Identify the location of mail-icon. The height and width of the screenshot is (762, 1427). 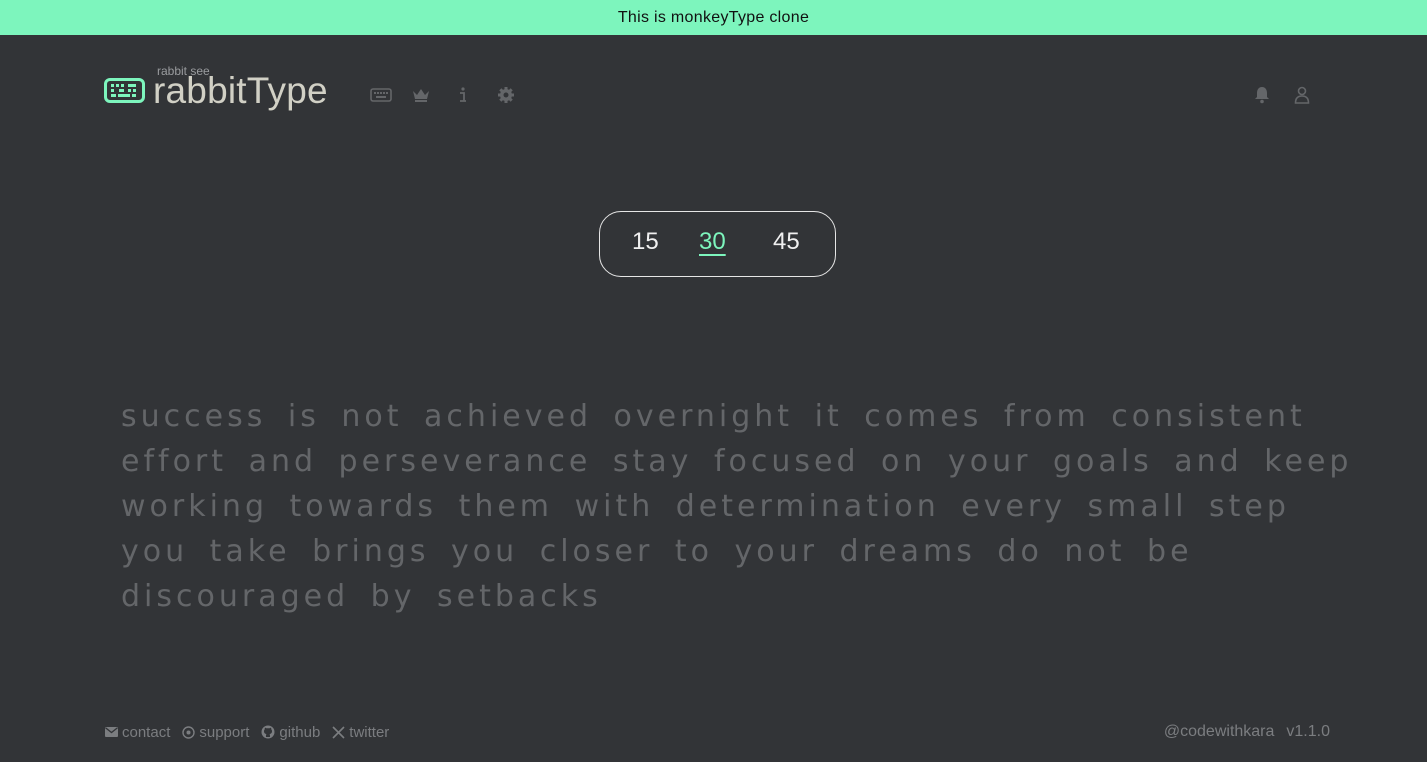
(111, 732).